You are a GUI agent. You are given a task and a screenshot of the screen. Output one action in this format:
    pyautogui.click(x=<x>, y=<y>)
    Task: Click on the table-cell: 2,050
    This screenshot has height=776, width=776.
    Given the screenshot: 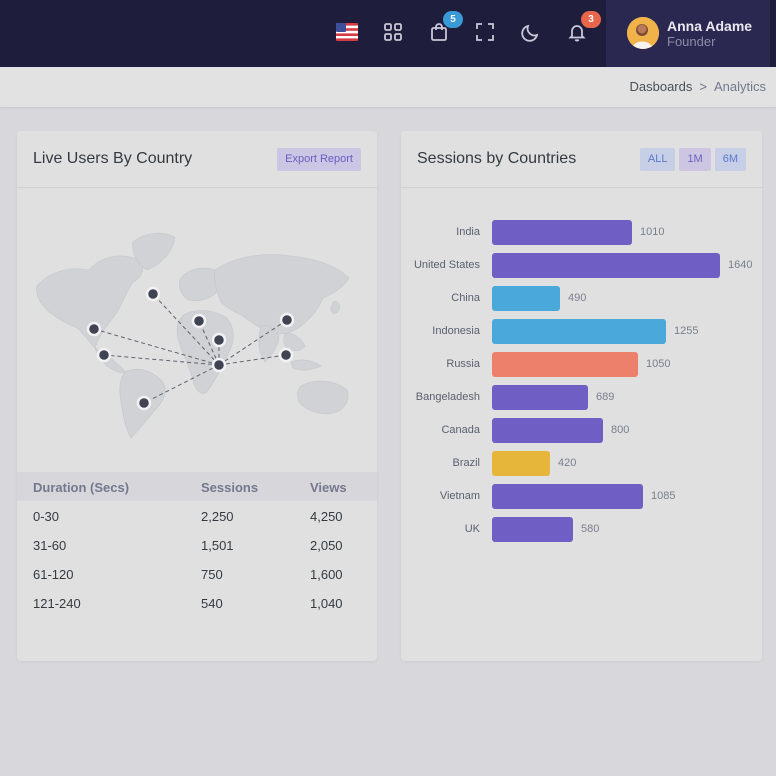 What is the action you would take?
    pyautogui.click(x=326, y=545)
    